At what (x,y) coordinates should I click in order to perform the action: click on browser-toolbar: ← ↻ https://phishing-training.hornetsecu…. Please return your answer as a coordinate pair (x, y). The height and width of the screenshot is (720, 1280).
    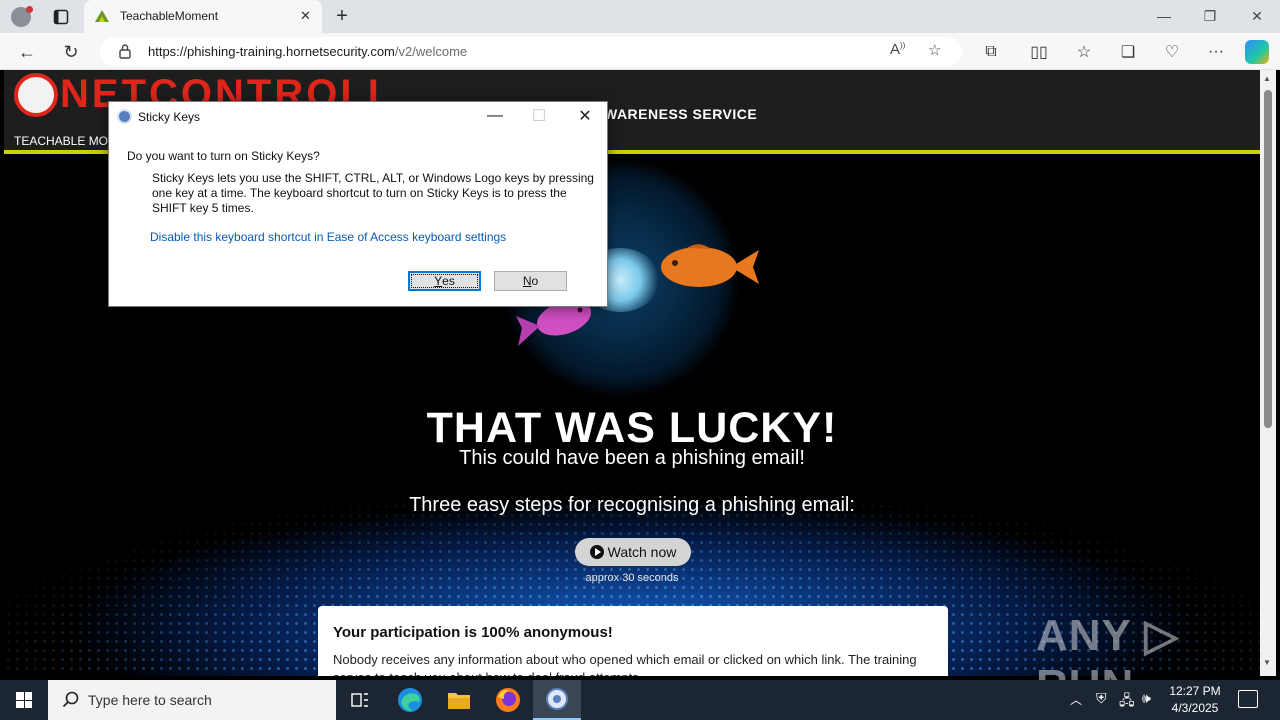
    Looking at the image, I should click on (640, 51).